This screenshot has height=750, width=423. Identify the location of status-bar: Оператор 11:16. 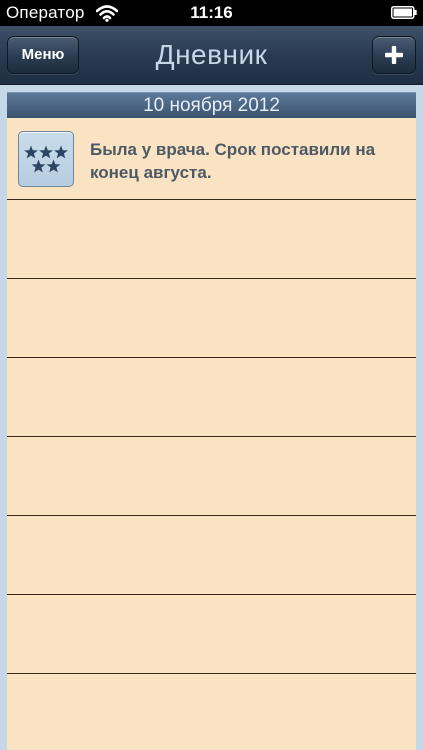
(211, 13).